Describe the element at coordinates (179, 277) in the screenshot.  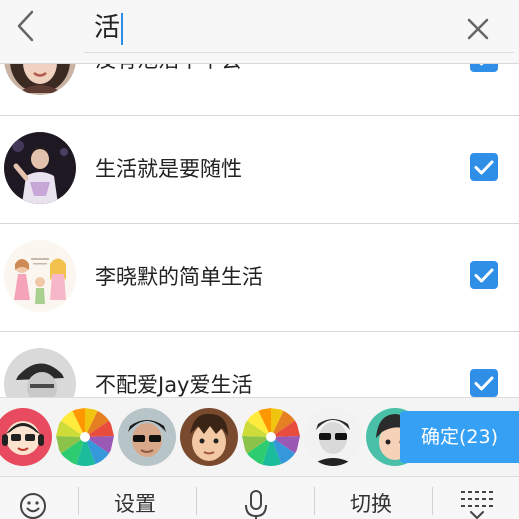
I see `contact-name: 李晓默的简单生活` at that location.